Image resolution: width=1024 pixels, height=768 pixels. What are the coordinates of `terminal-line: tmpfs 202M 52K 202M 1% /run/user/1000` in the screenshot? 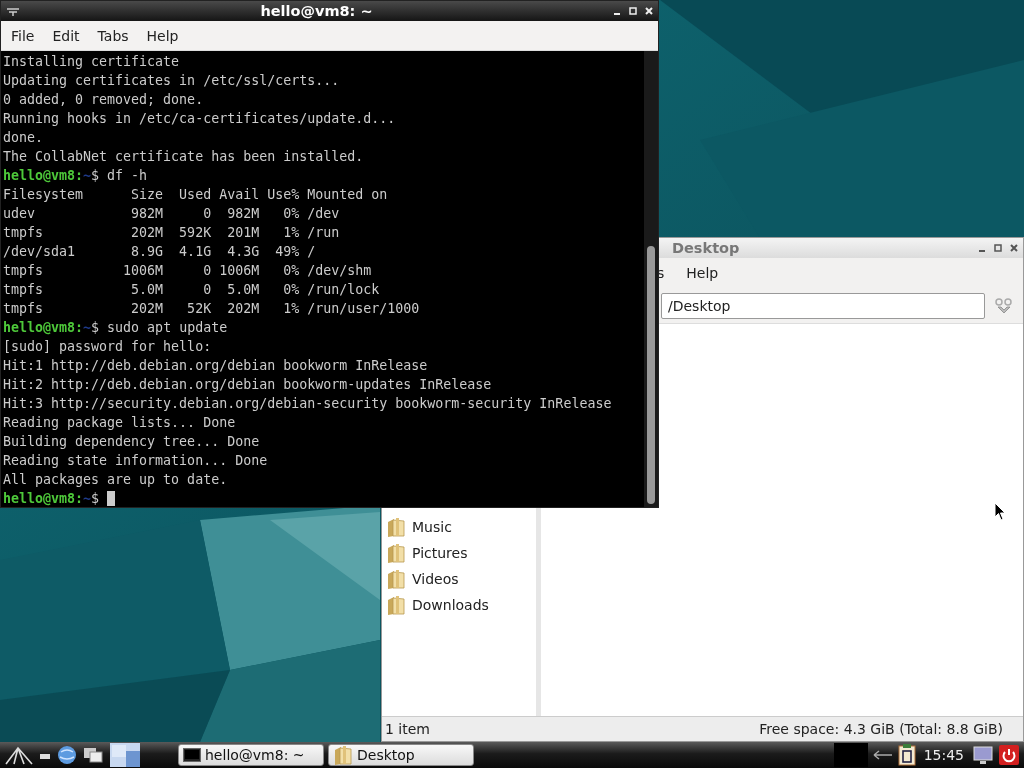 It's located at (211, 309).